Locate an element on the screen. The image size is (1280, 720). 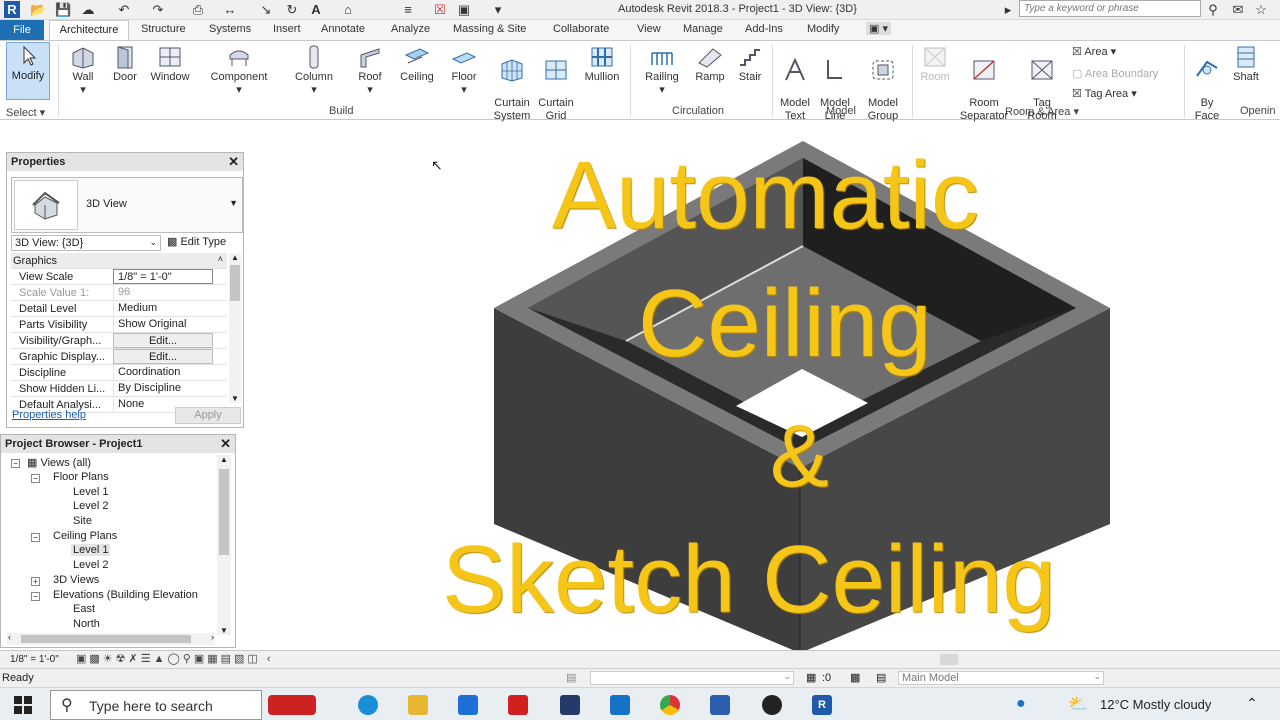
tree-item-3d-views: 3D Views is located at coordinates (76, 580).